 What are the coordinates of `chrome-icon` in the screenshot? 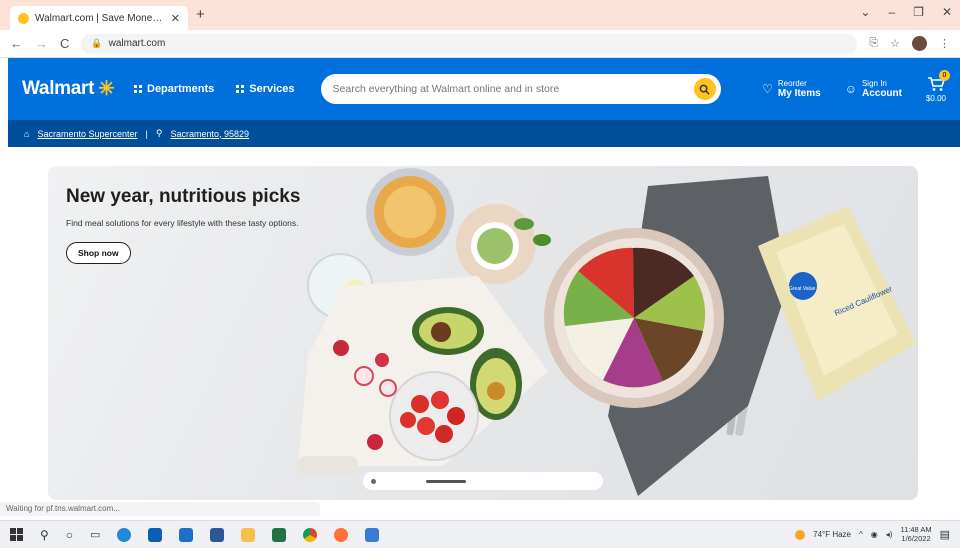 It's located at (310, 534).